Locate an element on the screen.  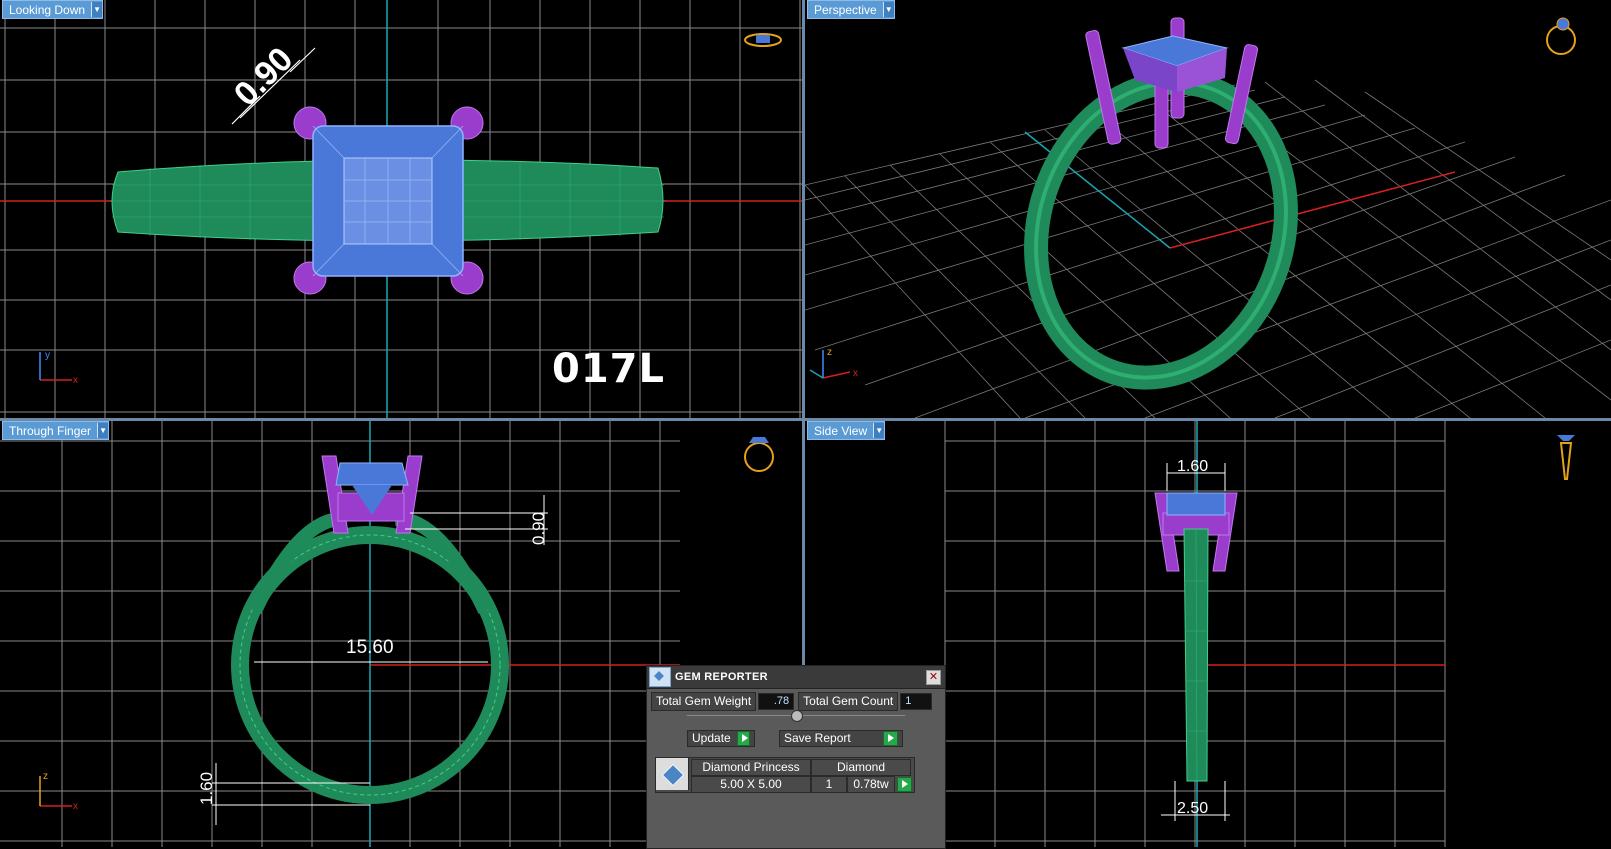
slider-knob is located at coordinates (797, 716).